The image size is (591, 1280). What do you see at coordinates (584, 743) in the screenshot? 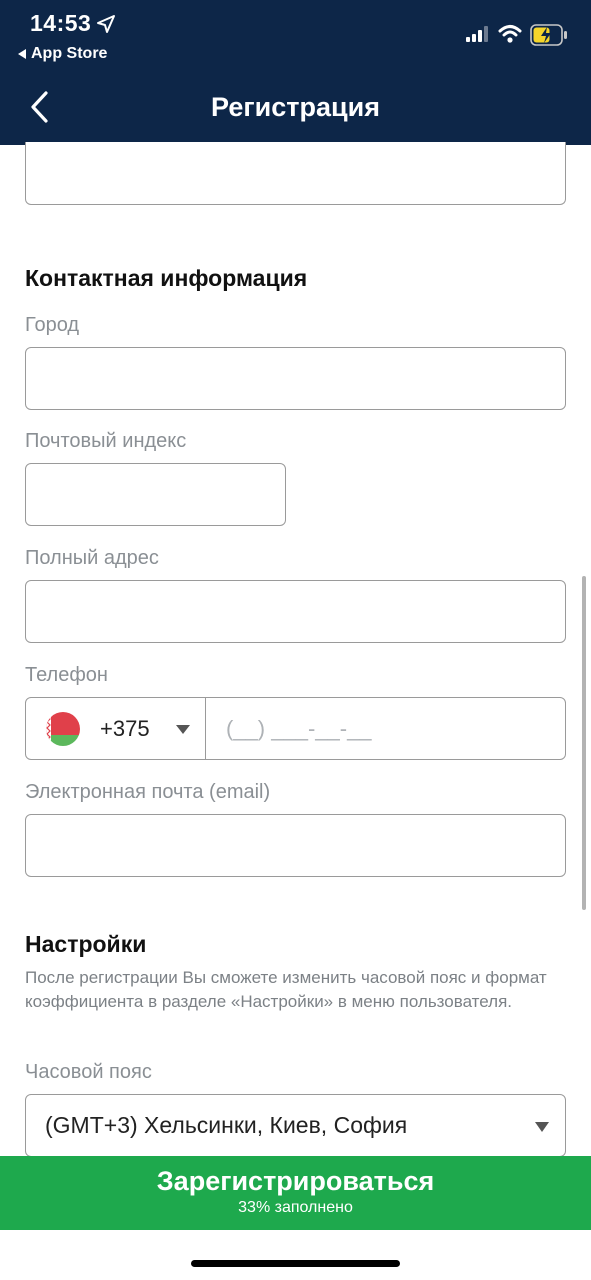
I see `scrollbar` at bounding box center [584, 743].